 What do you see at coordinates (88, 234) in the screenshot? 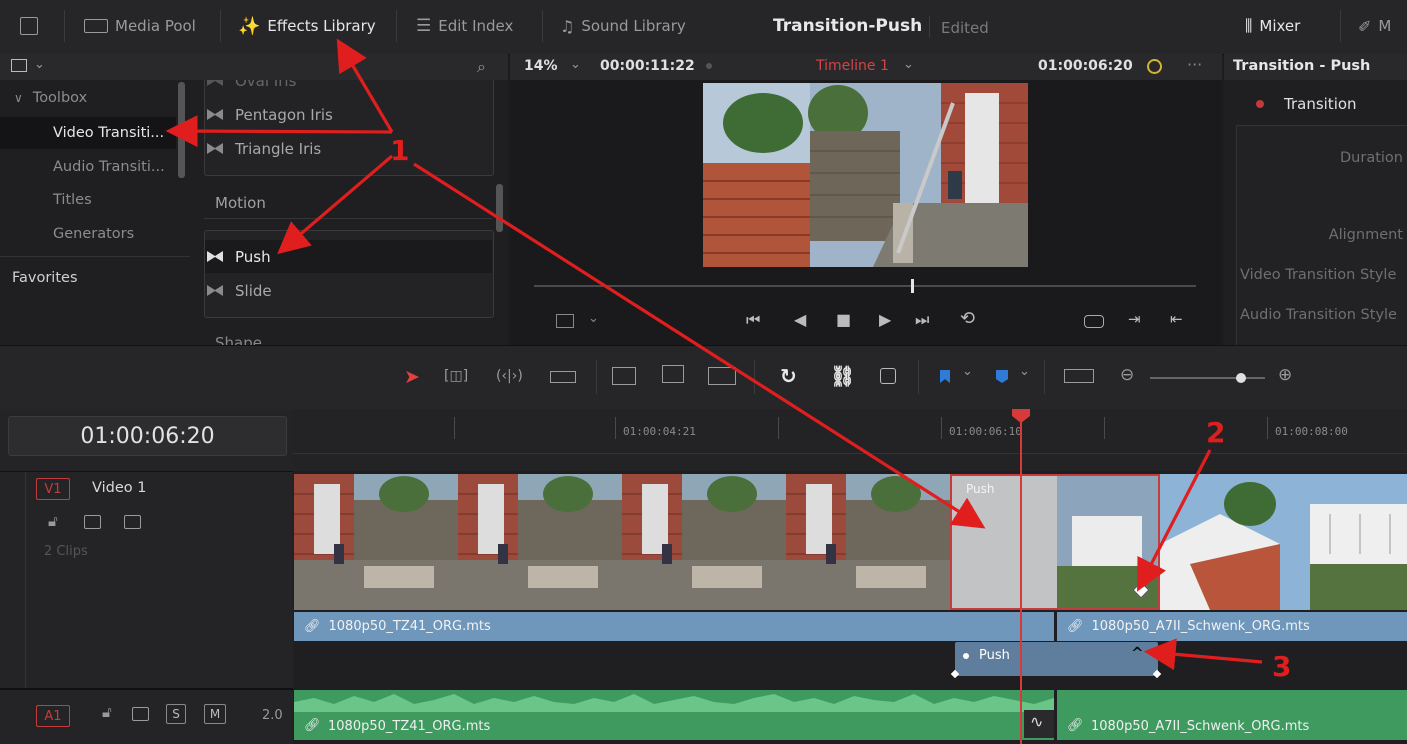
I see `tree-item-generators: Generators` at bounding box center [88, 234].